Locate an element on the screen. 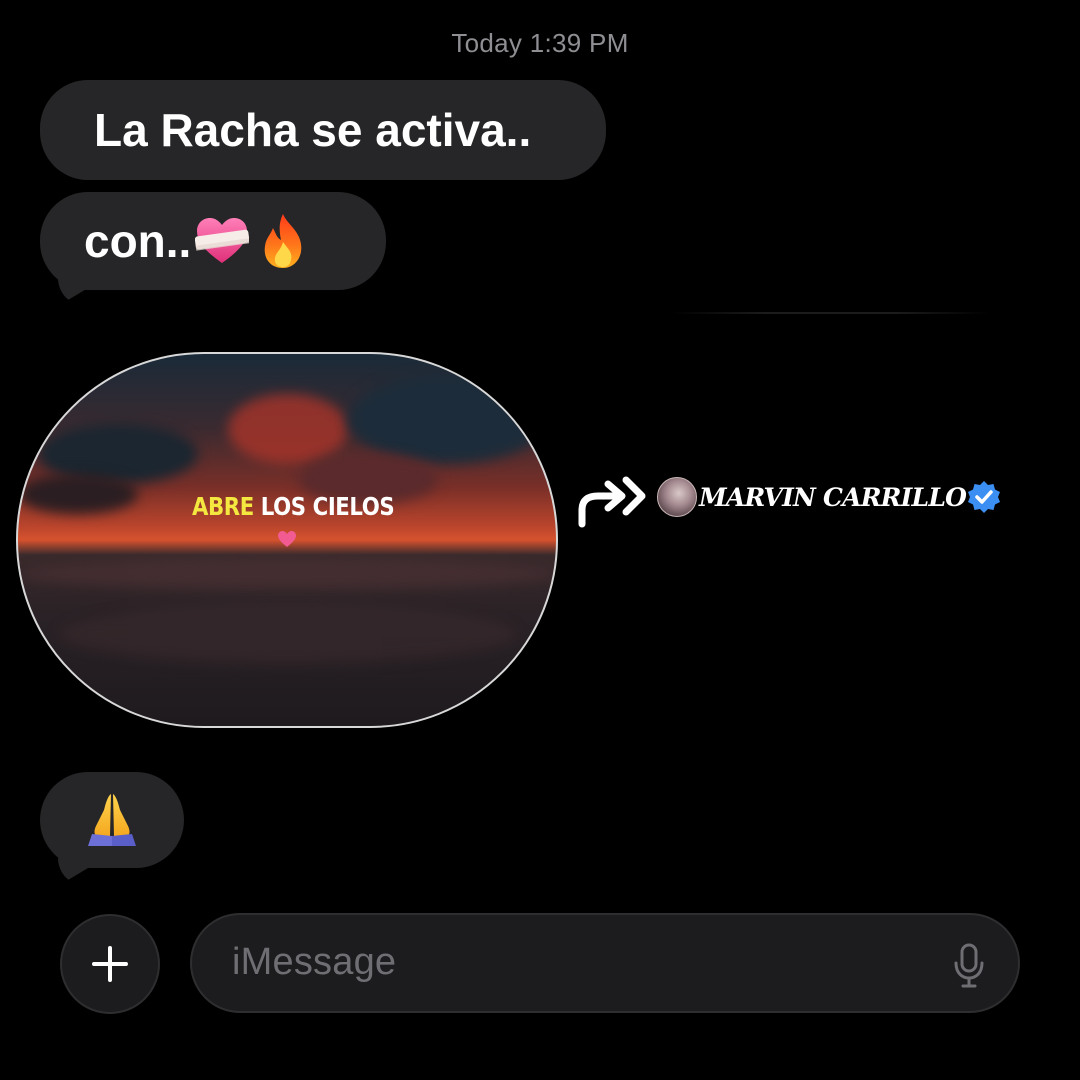 This screenshot has height=1080, width=1080. caption-highlight: ABRE is located at coordinates (223, 506).